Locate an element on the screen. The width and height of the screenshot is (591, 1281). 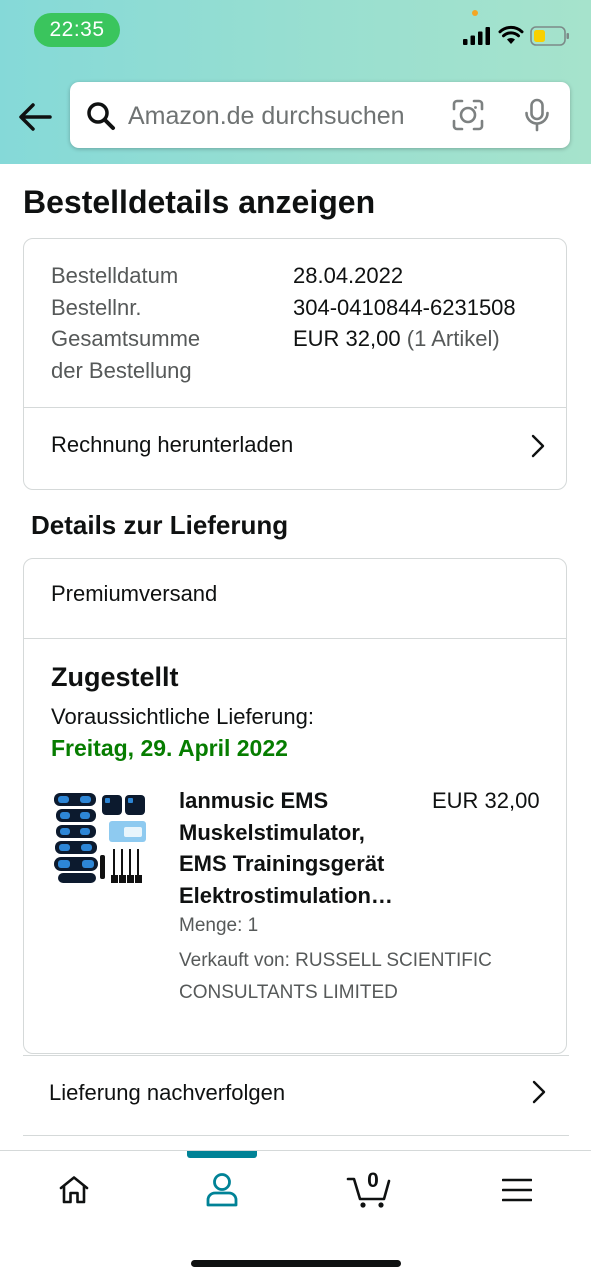
search-icon is located at coordinates (101, 116).